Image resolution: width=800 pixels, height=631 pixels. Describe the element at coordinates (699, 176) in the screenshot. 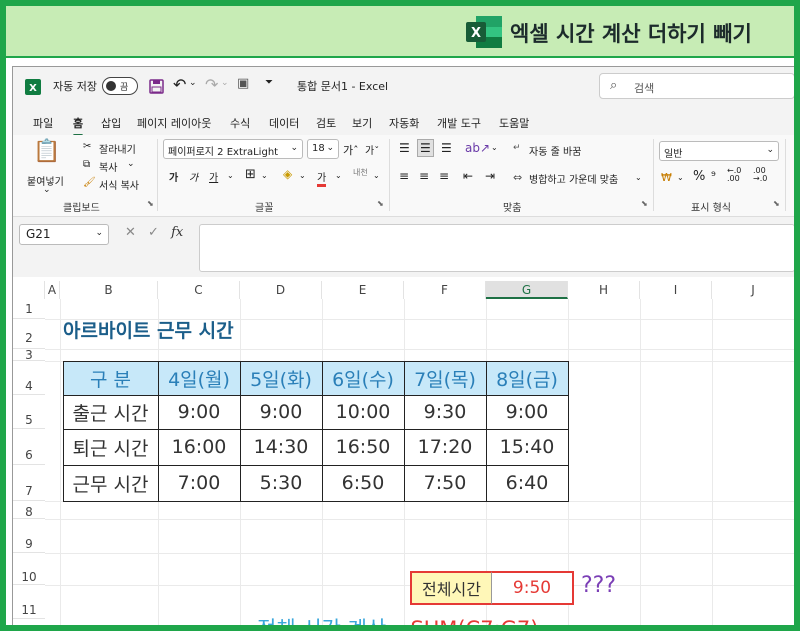

I see `percent-button: %` at that location.